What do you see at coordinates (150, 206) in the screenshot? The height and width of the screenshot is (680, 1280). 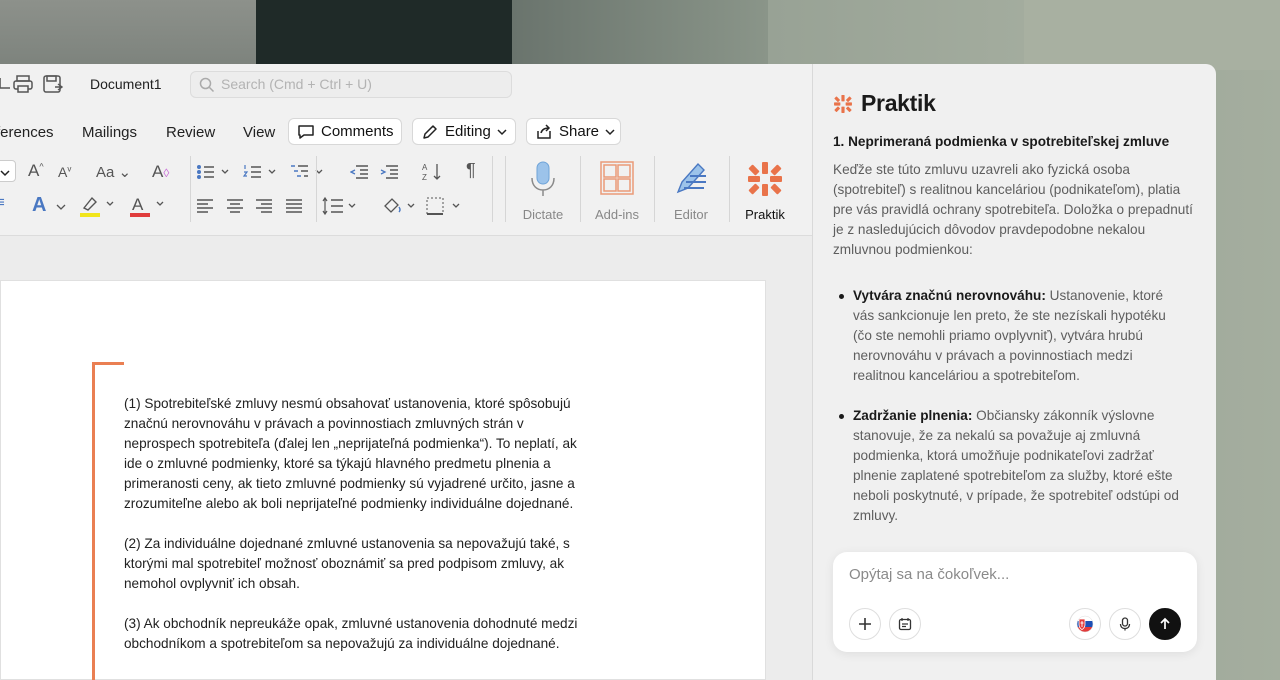 I see `font-color-icon: A` at bounding box center [150, 206].